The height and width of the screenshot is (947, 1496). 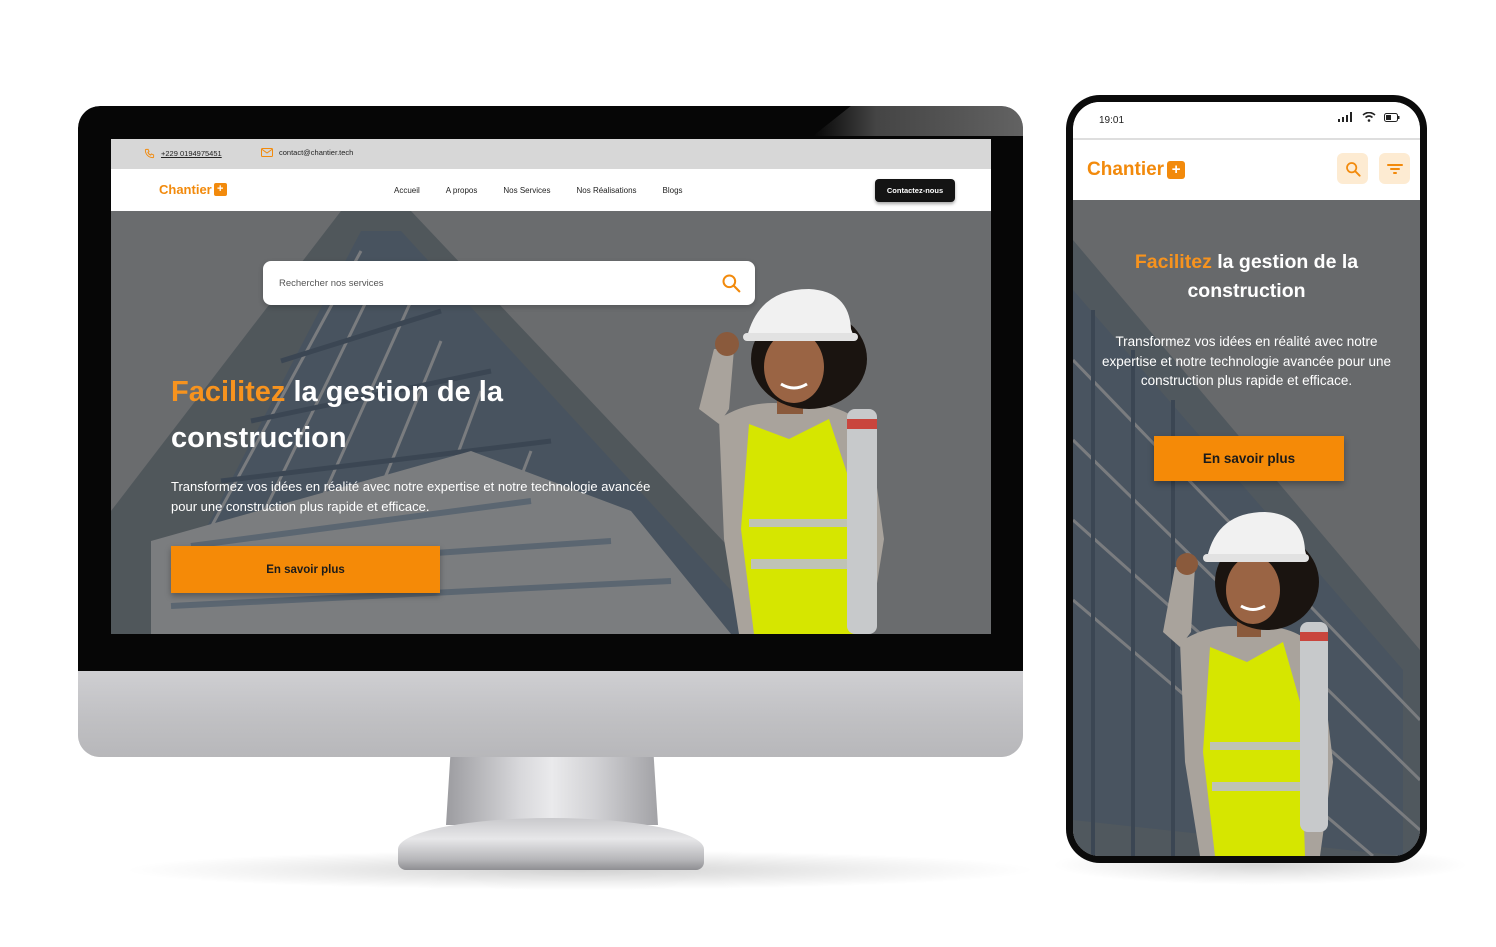 What do you see at coordinates (1126, 169) in the screenshot?
I see `mobile-brand-logo-text: Chantier` at bounding box center [1126, 169].